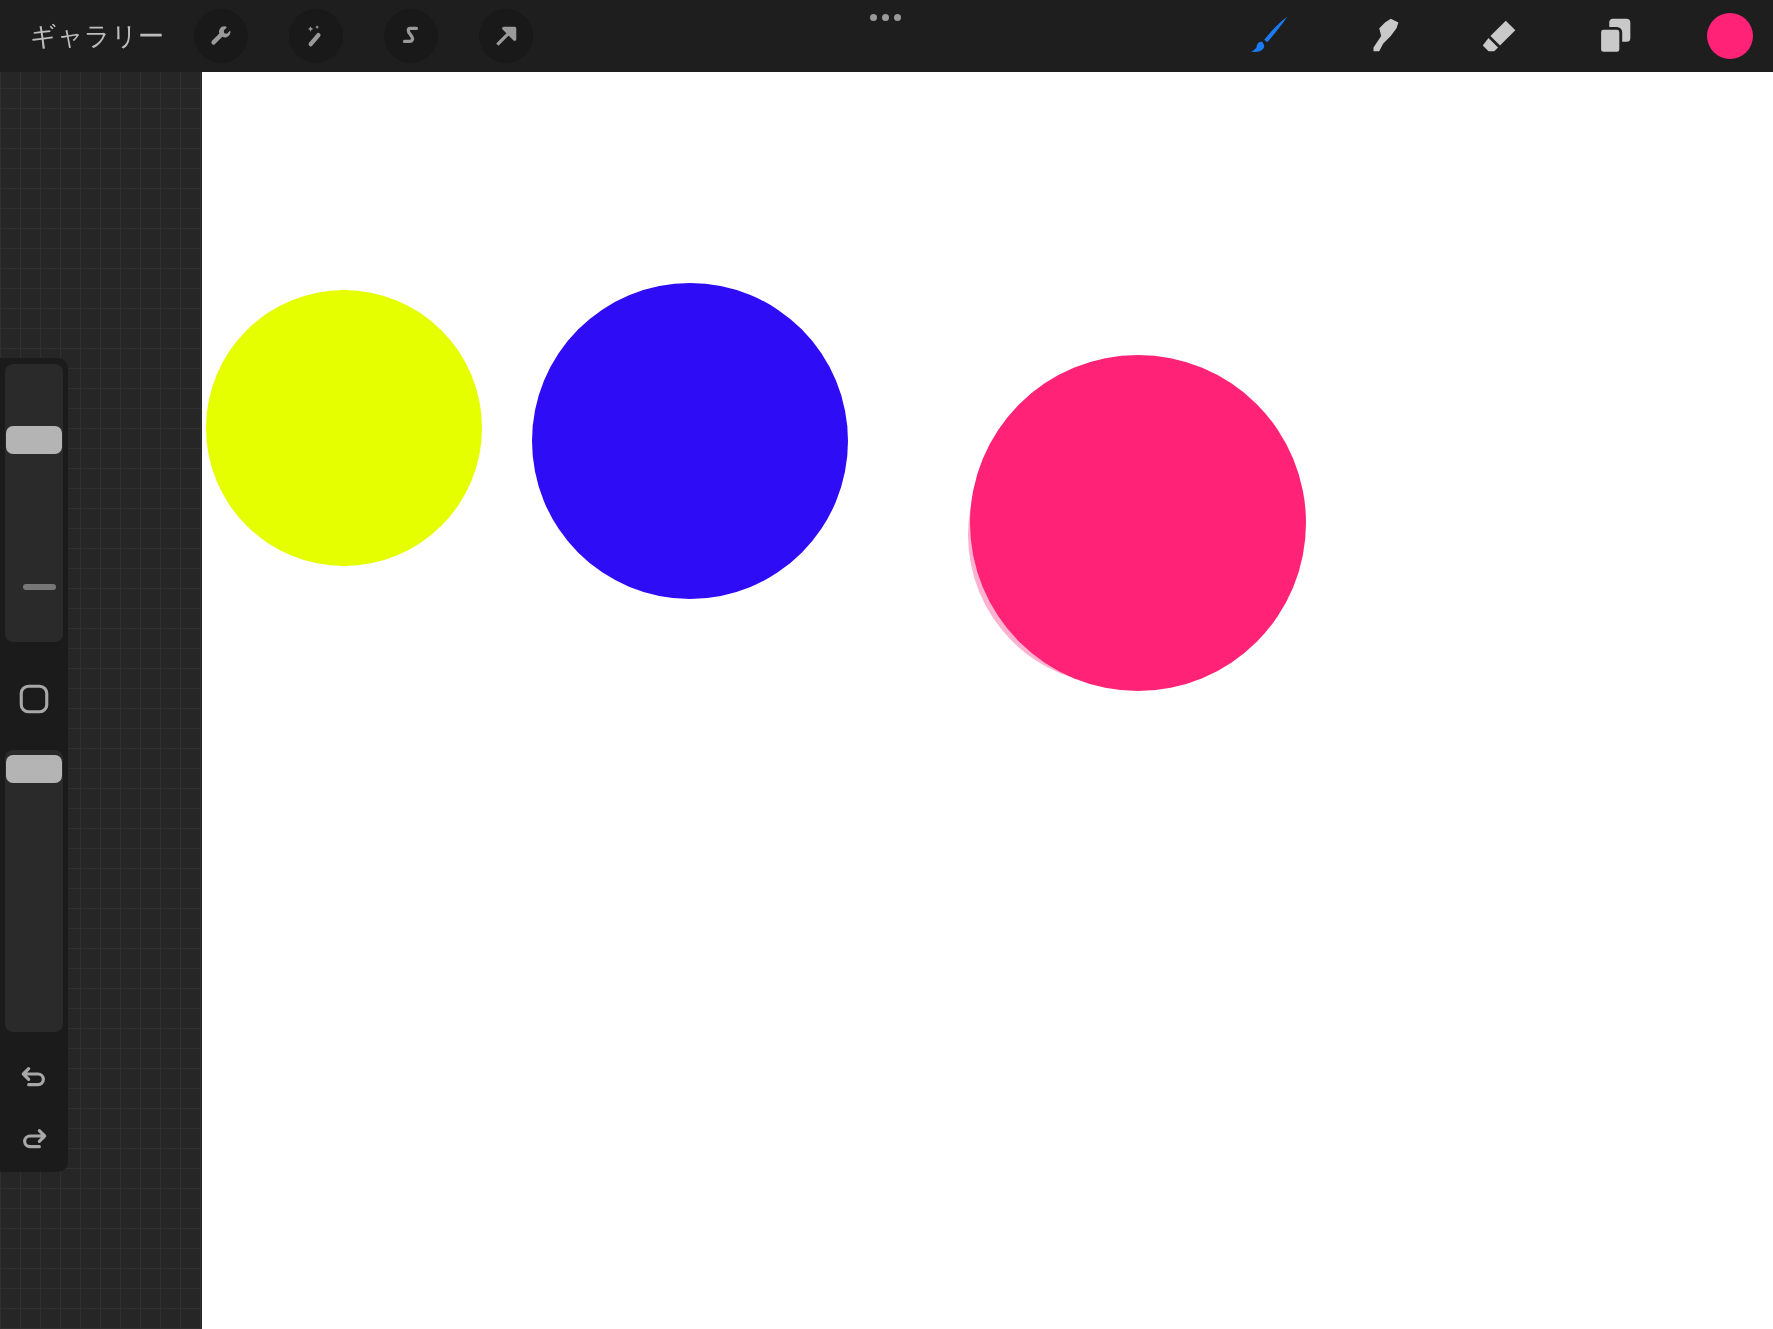 Image resolution: width=1773 pixels, height=1329 pixels. I want to click on brush-size-slider, so click(34, 503).